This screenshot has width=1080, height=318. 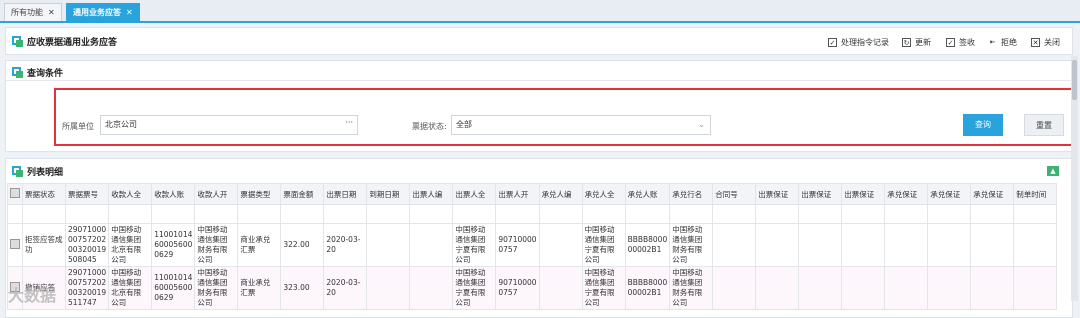 What do you see at coordinates (532, 214) in the screenshot?
I see `filter-row` at bounding box center [532, 214].